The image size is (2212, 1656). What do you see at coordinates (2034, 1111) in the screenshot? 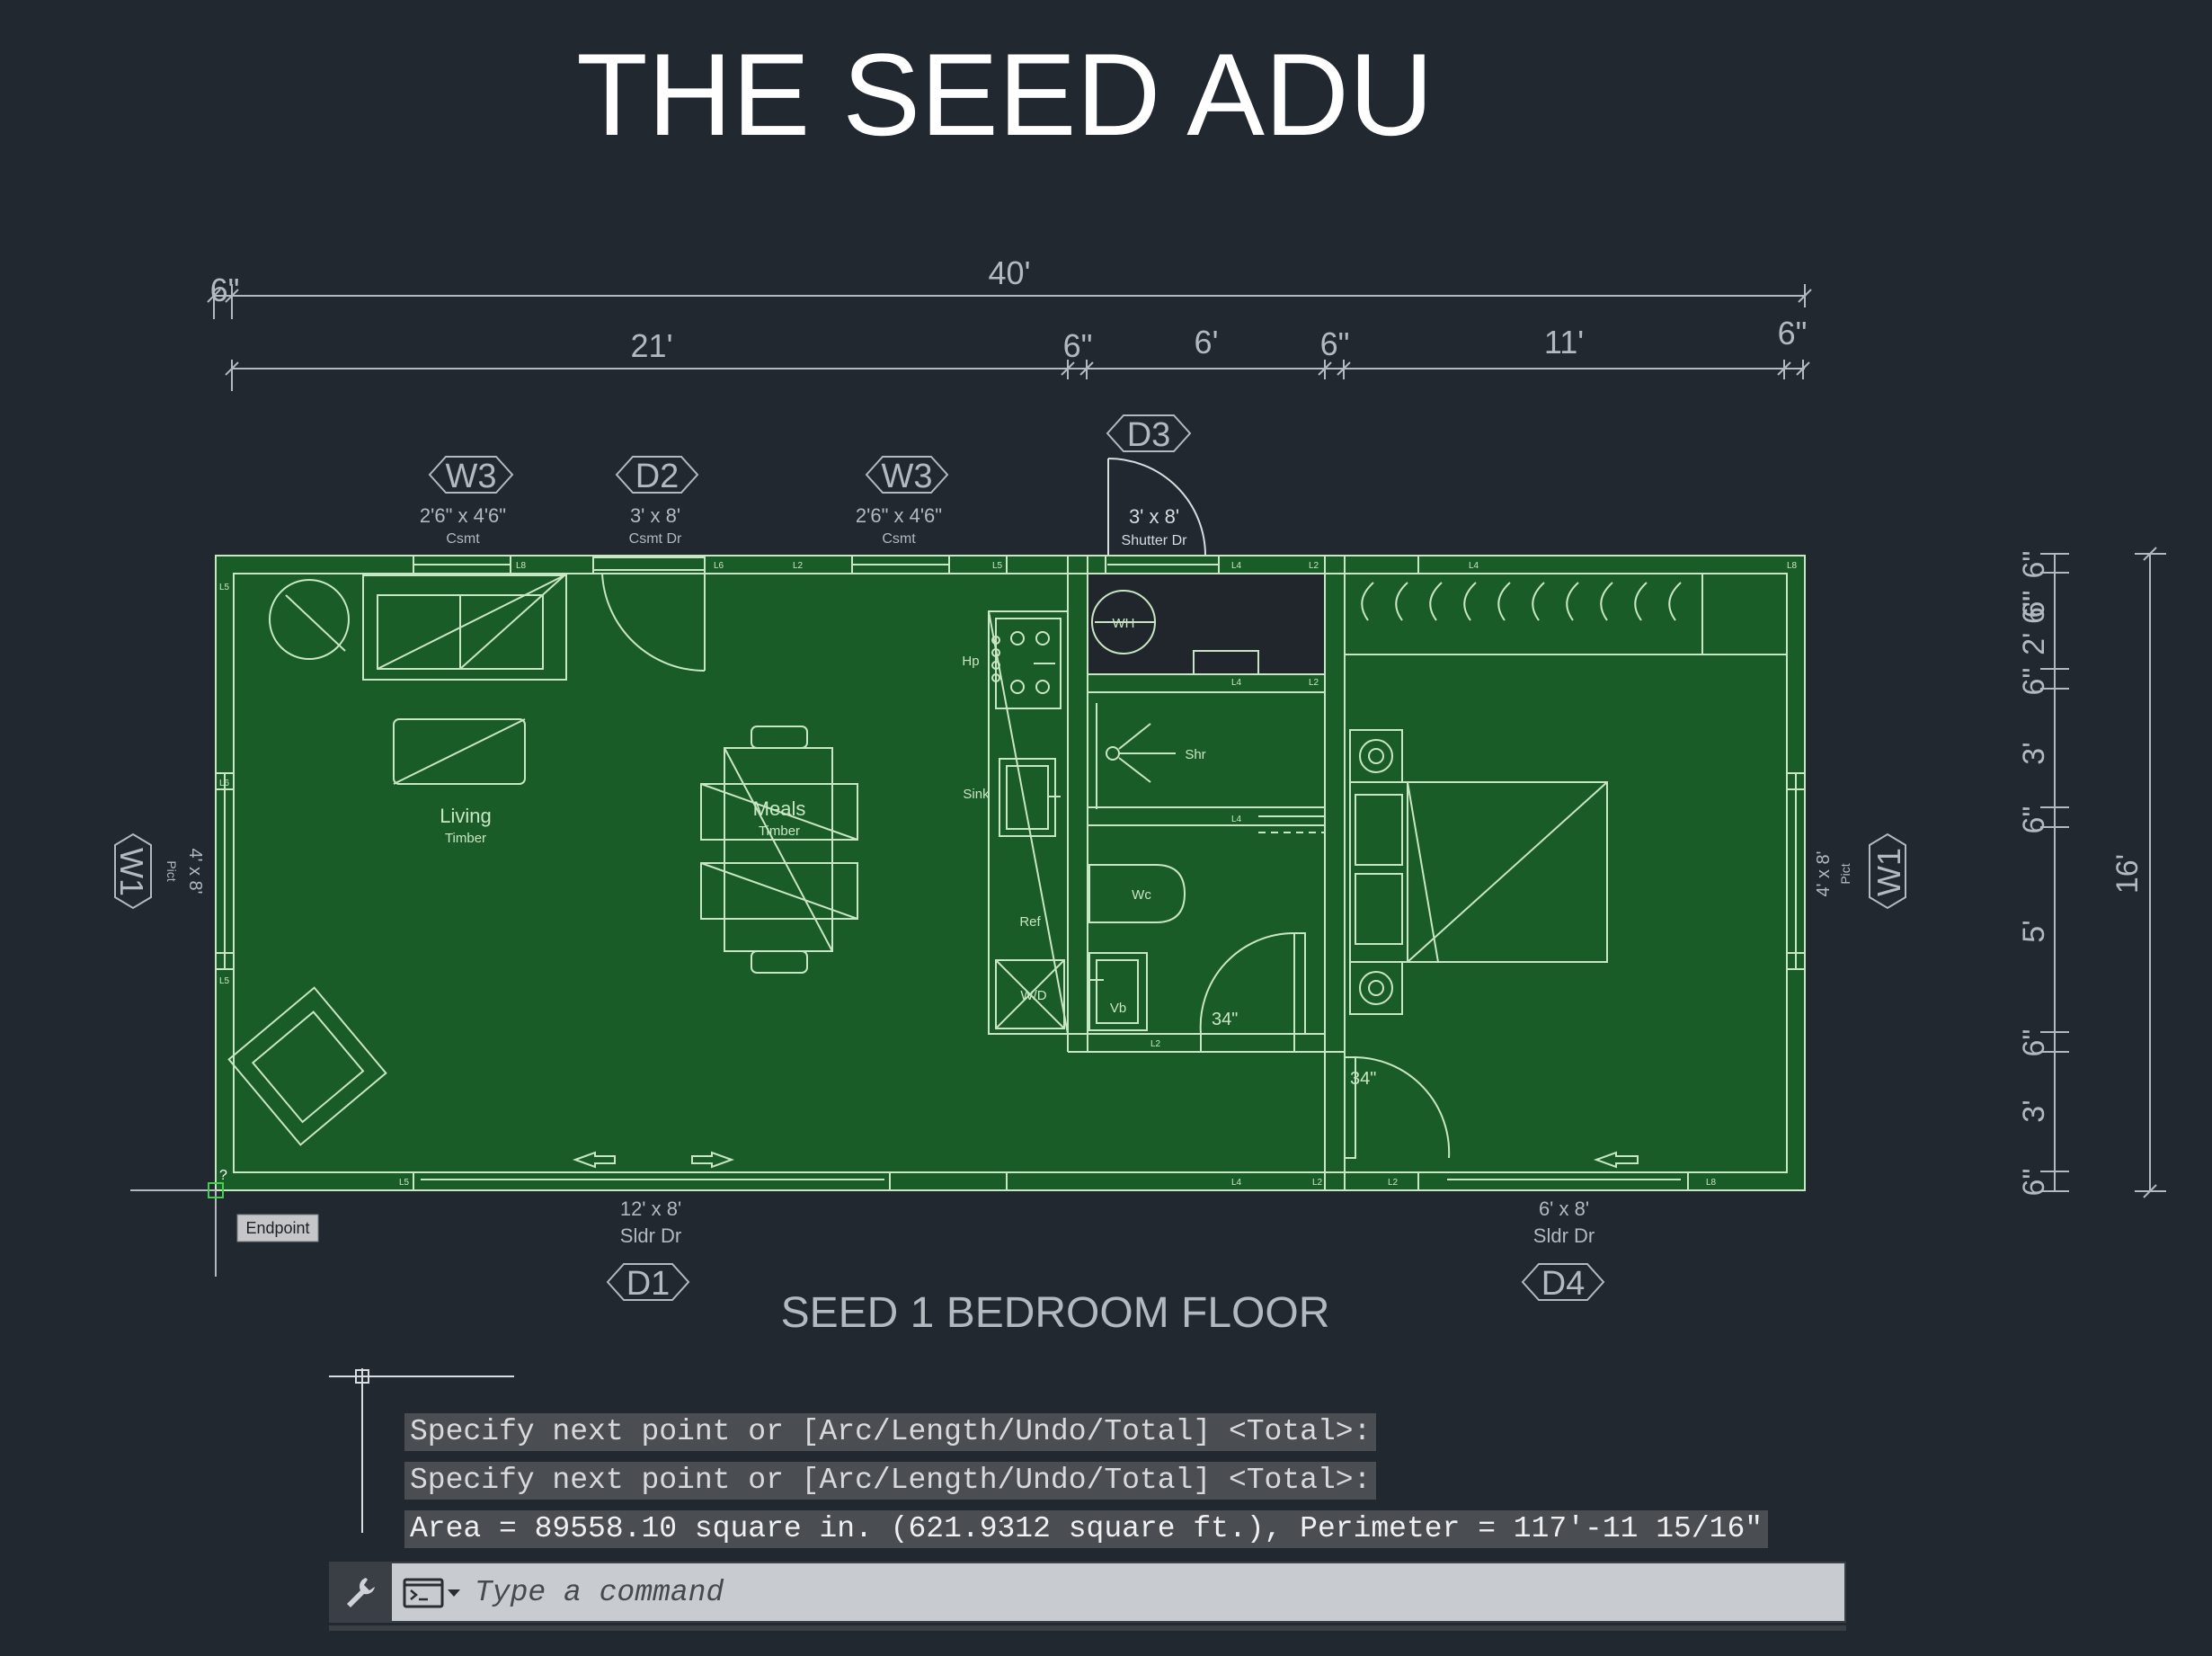
I see `dim-v-8: 3'` at bounding box center [2034, 1111].